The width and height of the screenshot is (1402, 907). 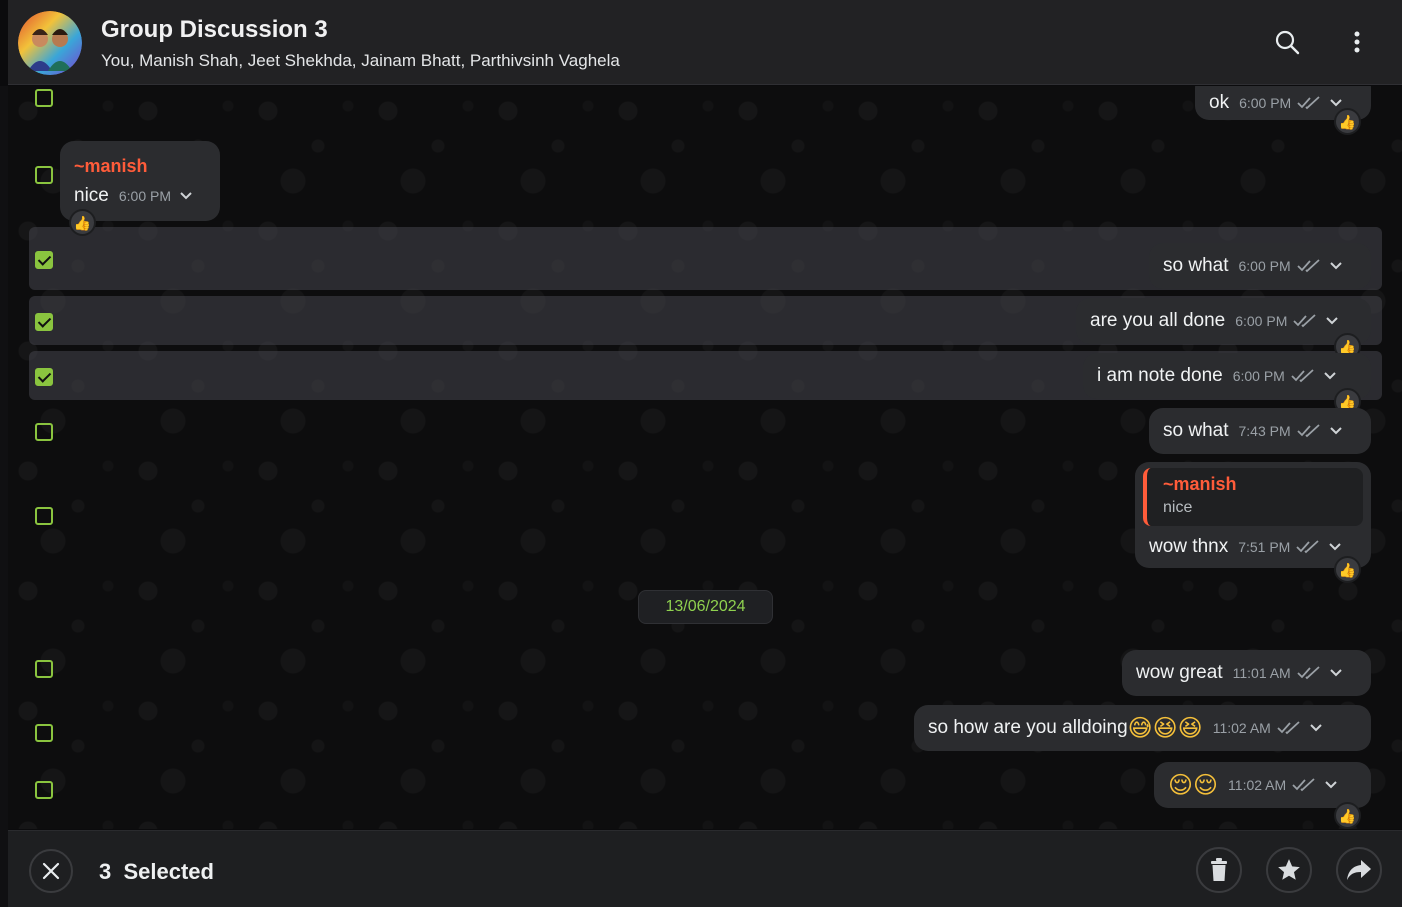 I want to click on message-text: ok, so click(x=1219, y=102).